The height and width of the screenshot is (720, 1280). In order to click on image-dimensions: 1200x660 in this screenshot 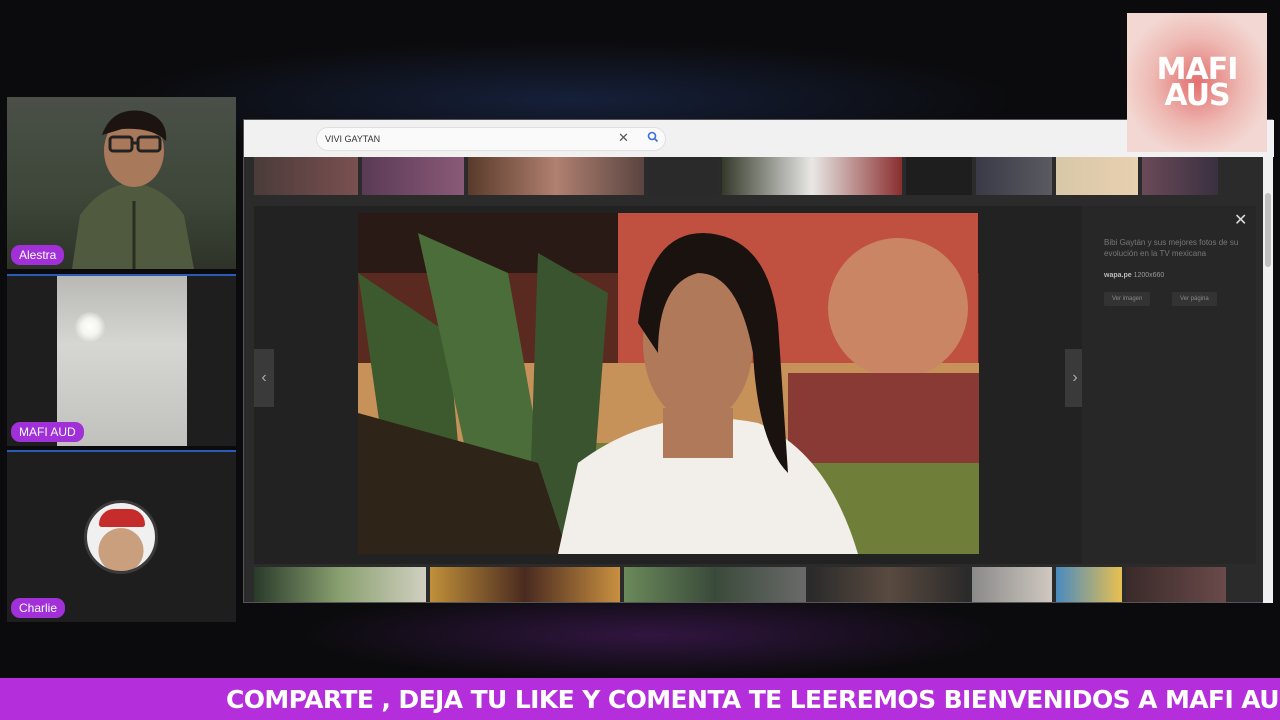, I will do `click(1149, 275)`.